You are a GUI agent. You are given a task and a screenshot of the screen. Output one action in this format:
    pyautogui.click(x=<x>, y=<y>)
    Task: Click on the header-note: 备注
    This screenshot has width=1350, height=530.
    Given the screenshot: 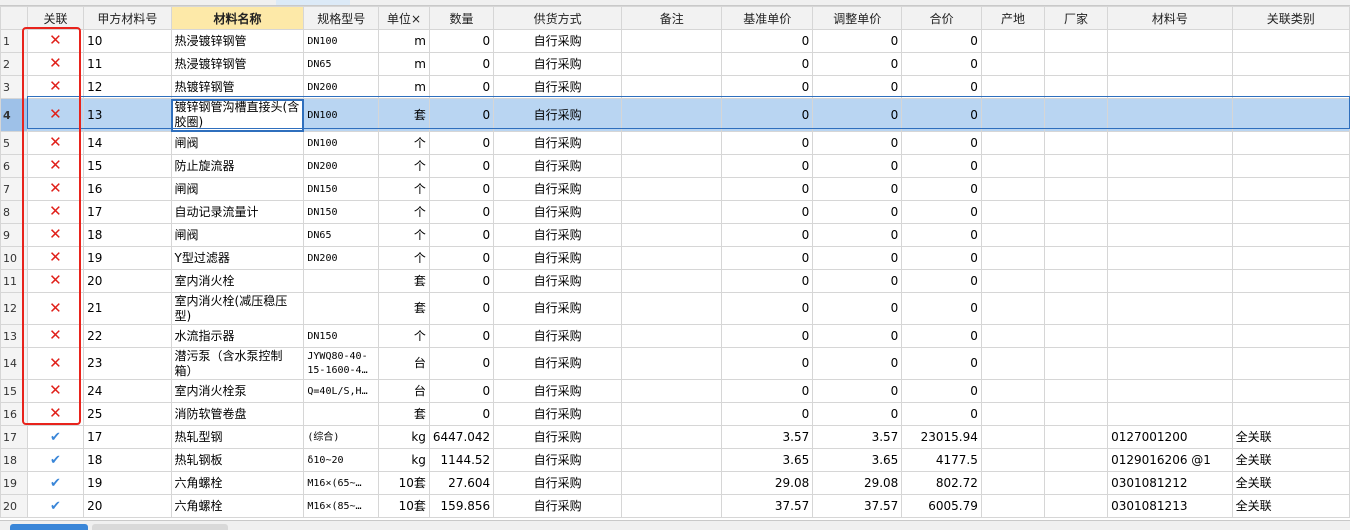 What is the action you would take?
    pyautogui.click(x=672, y=18)
    